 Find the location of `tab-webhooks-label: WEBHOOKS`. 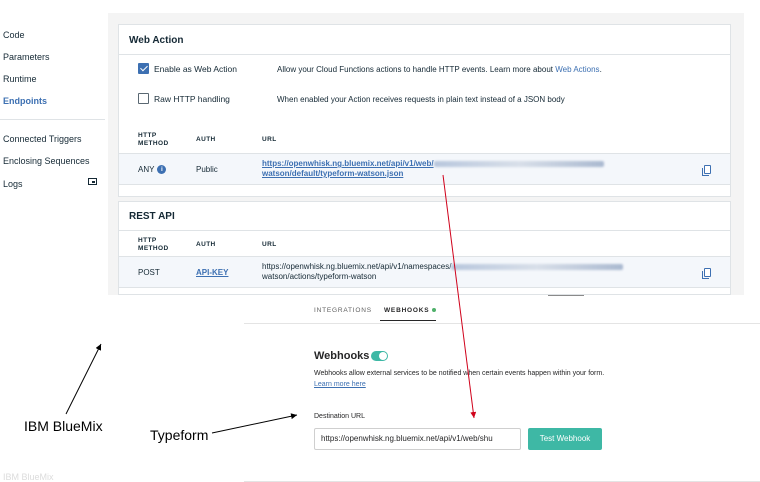

tab-webhooks-label: WEBHOOKS is located at coordinates (407, 310).